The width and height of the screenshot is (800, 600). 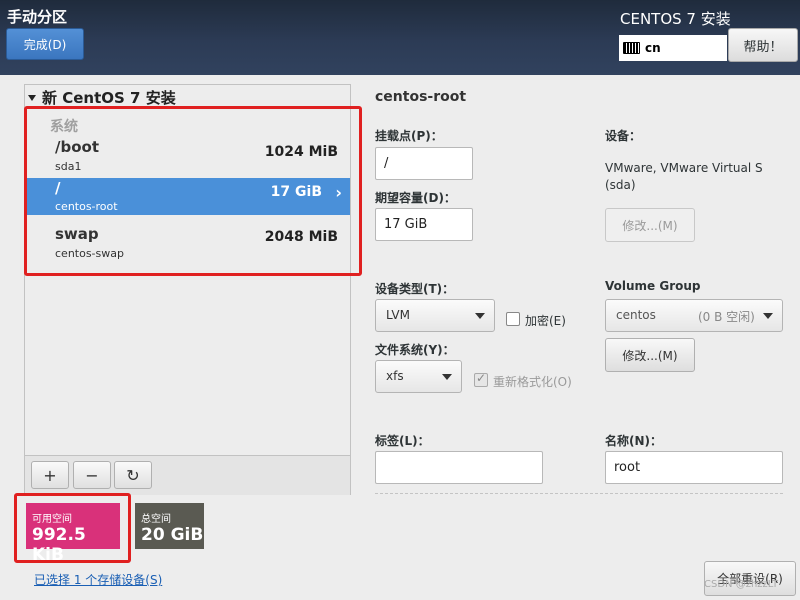 I want to click on device-type-label: 设备类型(T)：, so click(x=415, y=289).